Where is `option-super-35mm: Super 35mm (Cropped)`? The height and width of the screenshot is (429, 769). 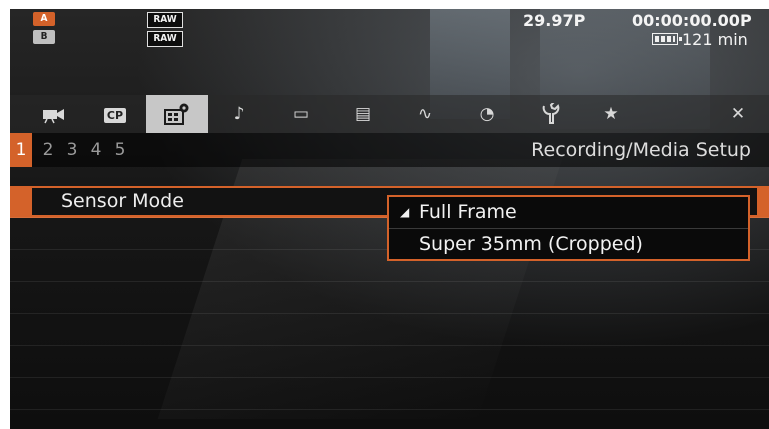
option-super-35mm: Super 35mm (Cropped) is located at coordinates (568, 244).